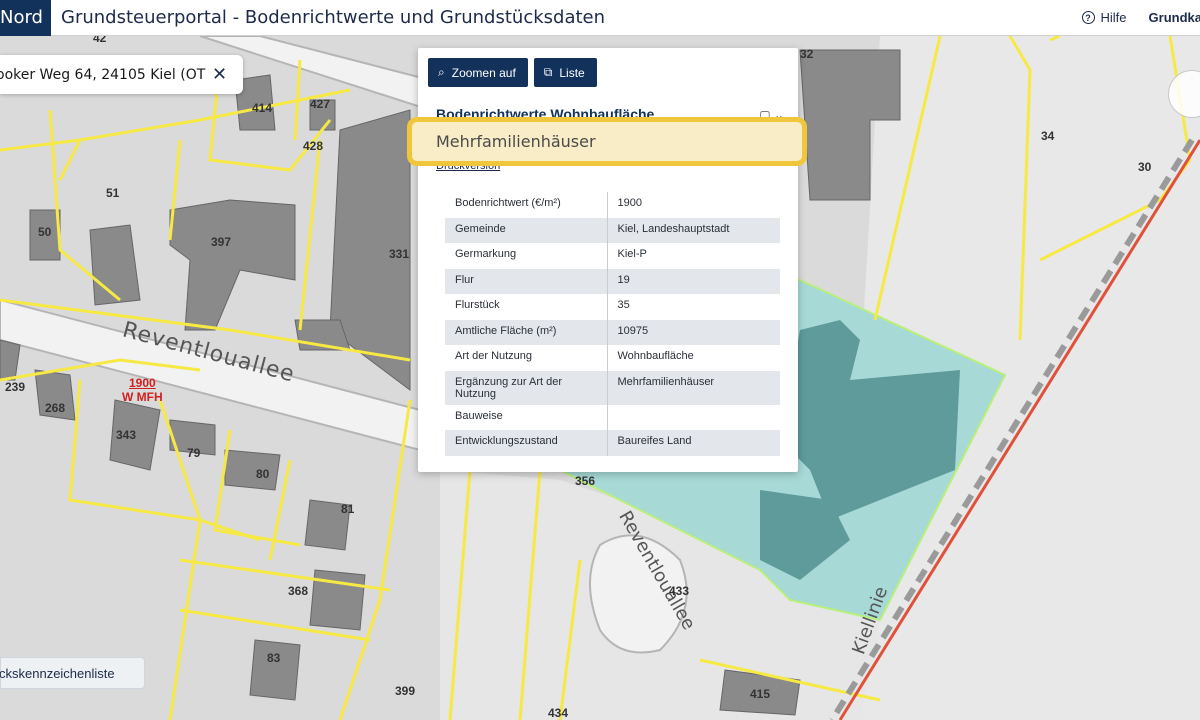 This screenshot has width=1200, height=720. Describe the element at coordinates (526, 307) in the screenshot. I see `row-label: Flurstück` at that location.